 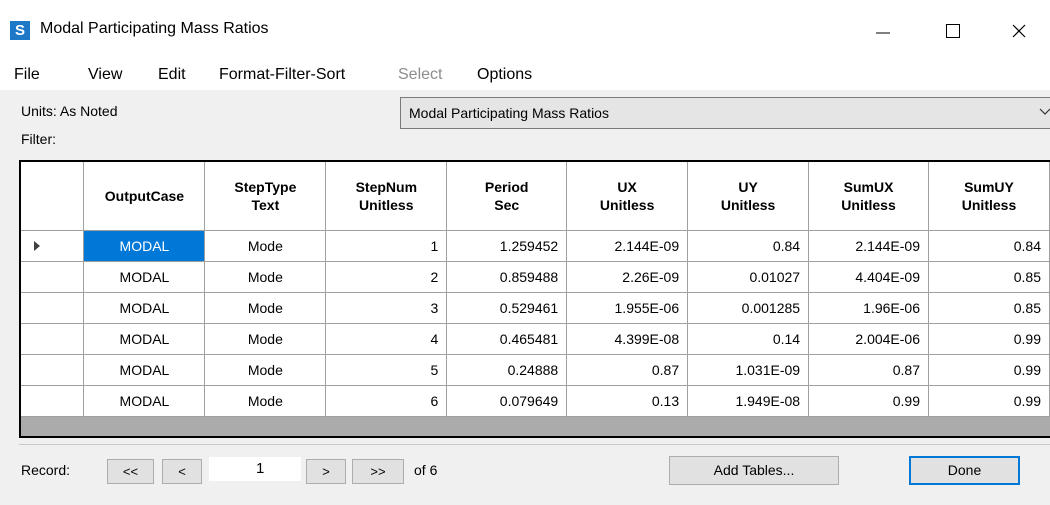 What do you see at coordinates (46, 470) in the screenshot?
I see `record-label: Record:` at bounding box center [46, 470].